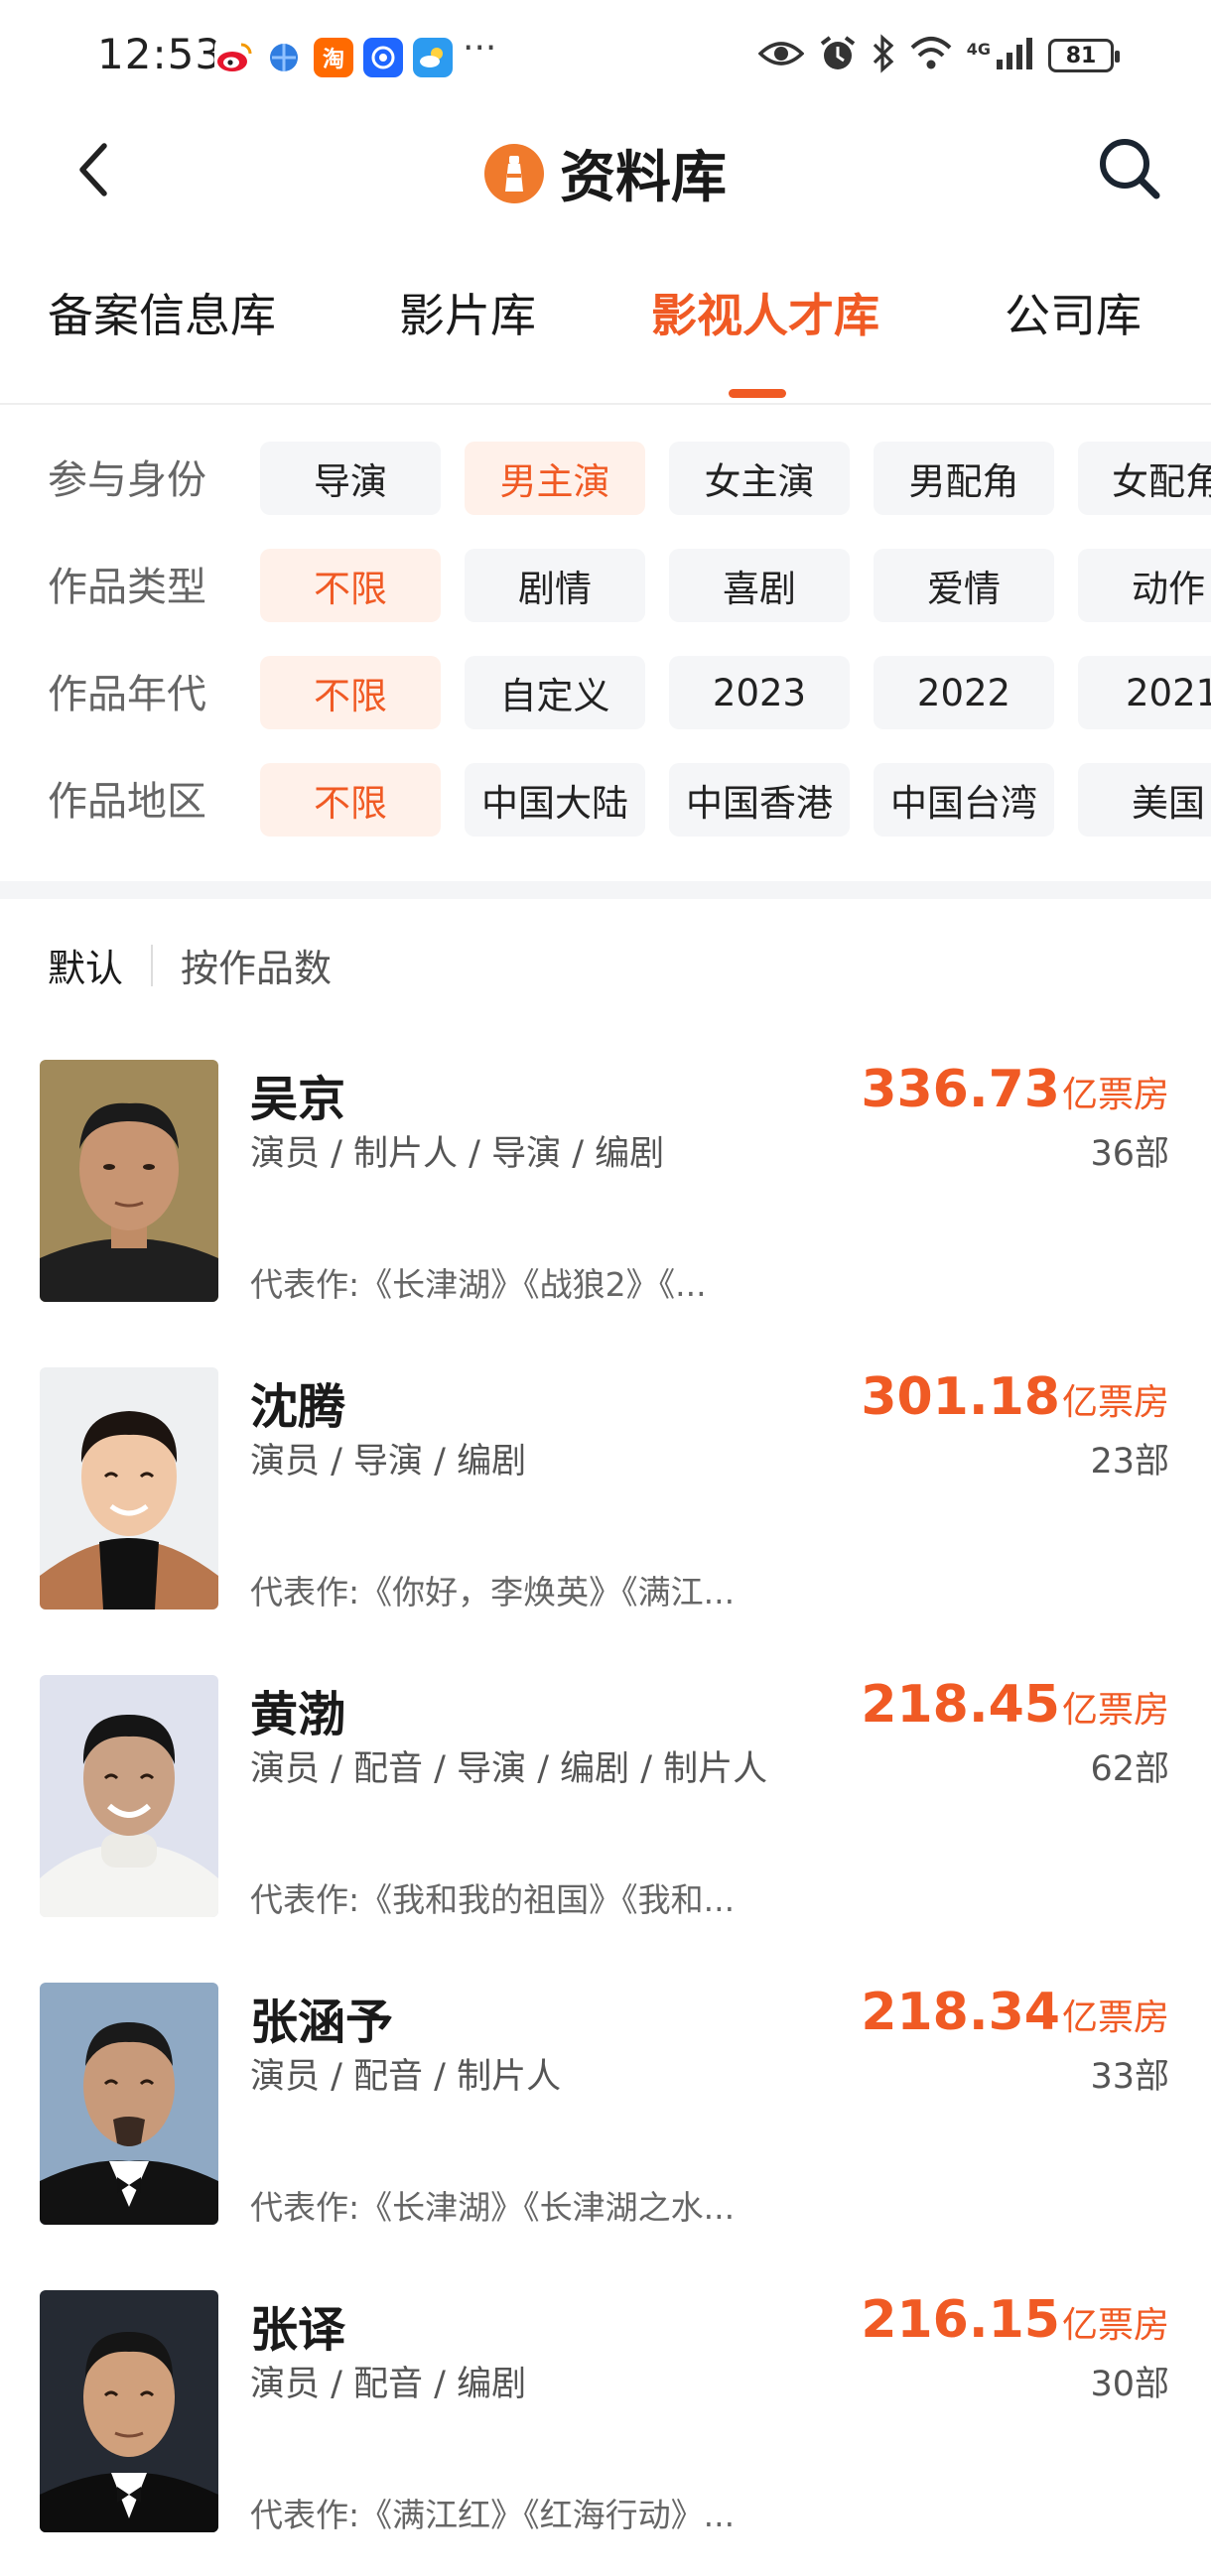  What do you see at coordinates (234, 58) in the screenshot?
I see `weibo-app-icon` at bounding box center [234, 58].